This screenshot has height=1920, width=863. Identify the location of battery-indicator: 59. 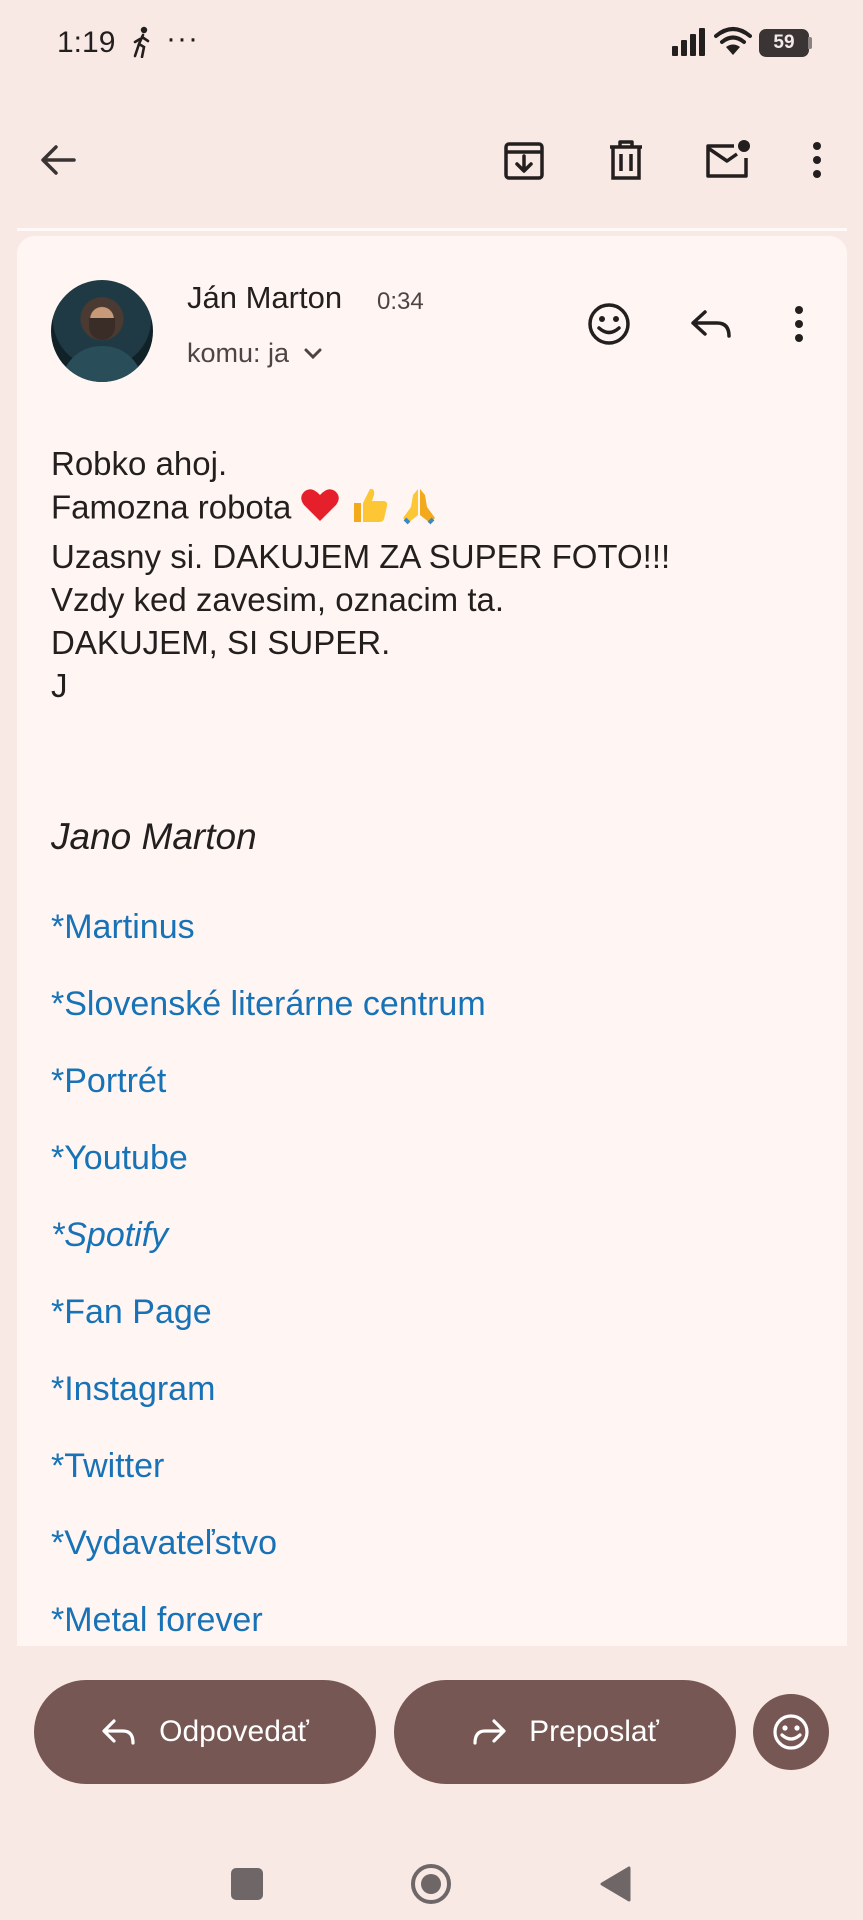
(784, 43).